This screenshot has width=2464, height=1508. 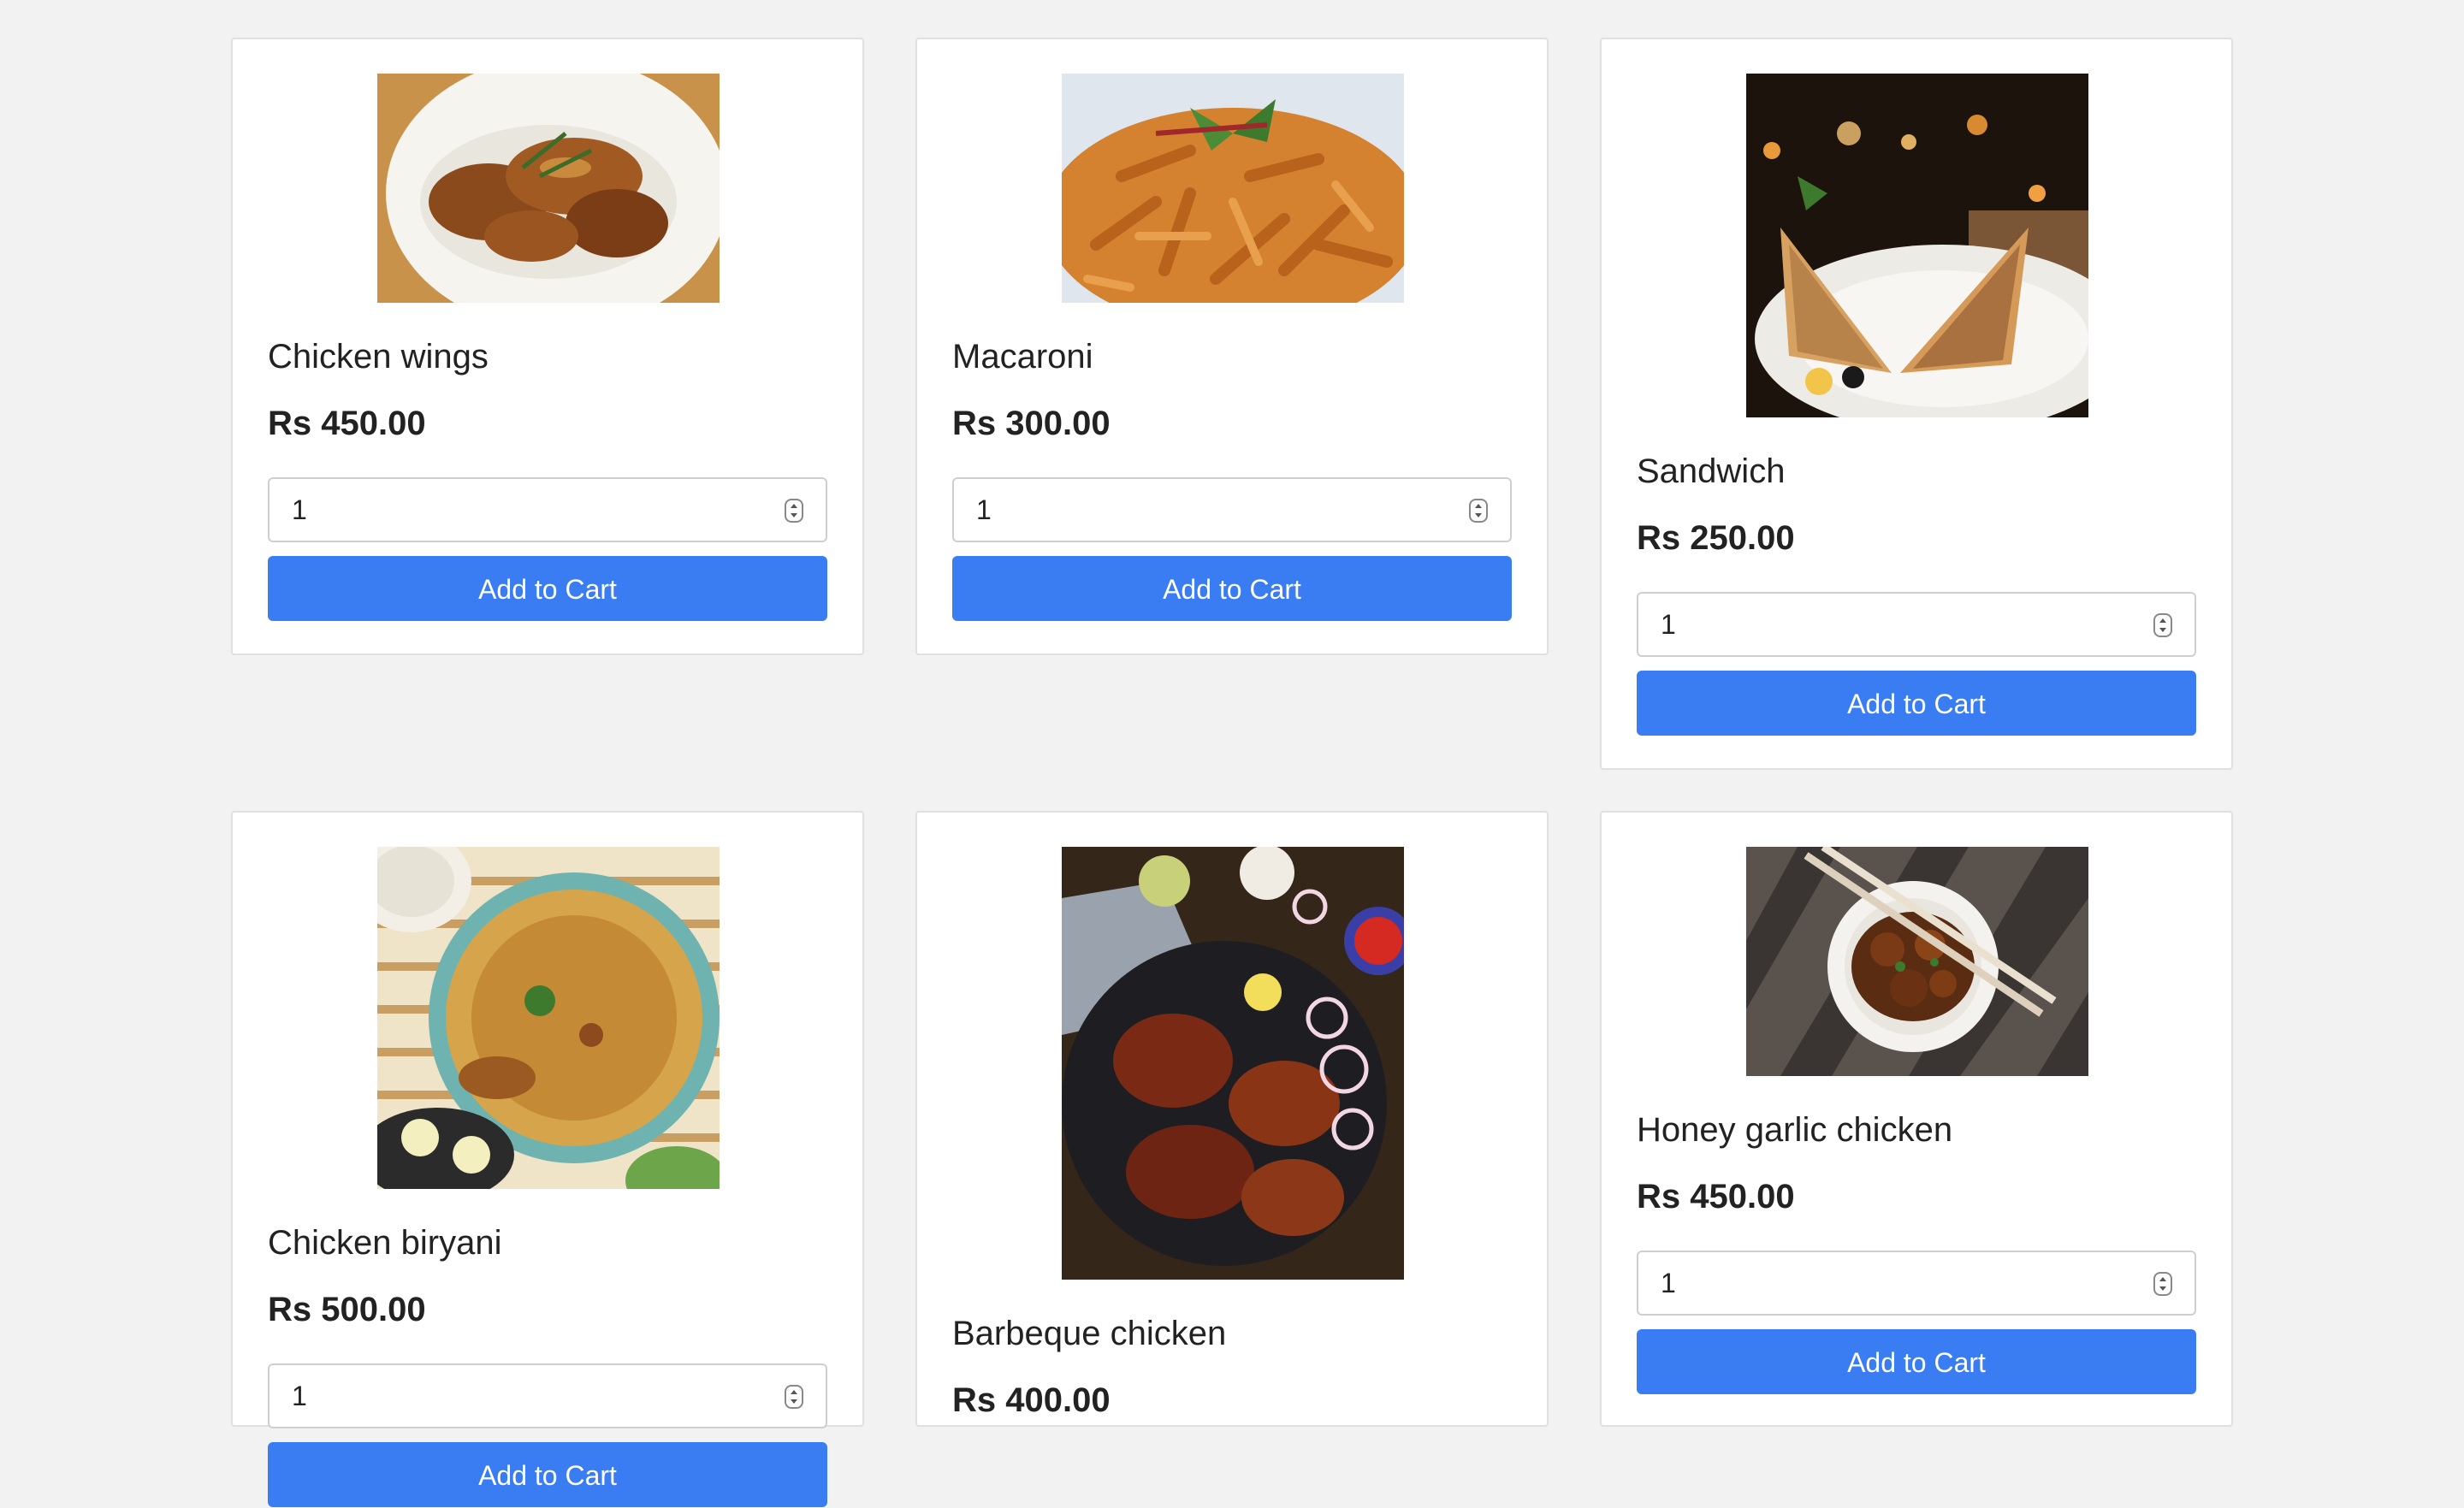 What do you see at coordinates (1233, 1063) in the screenshot?
I see `product-image-barbeque-chicken` at bounding box center [1233, 1063].